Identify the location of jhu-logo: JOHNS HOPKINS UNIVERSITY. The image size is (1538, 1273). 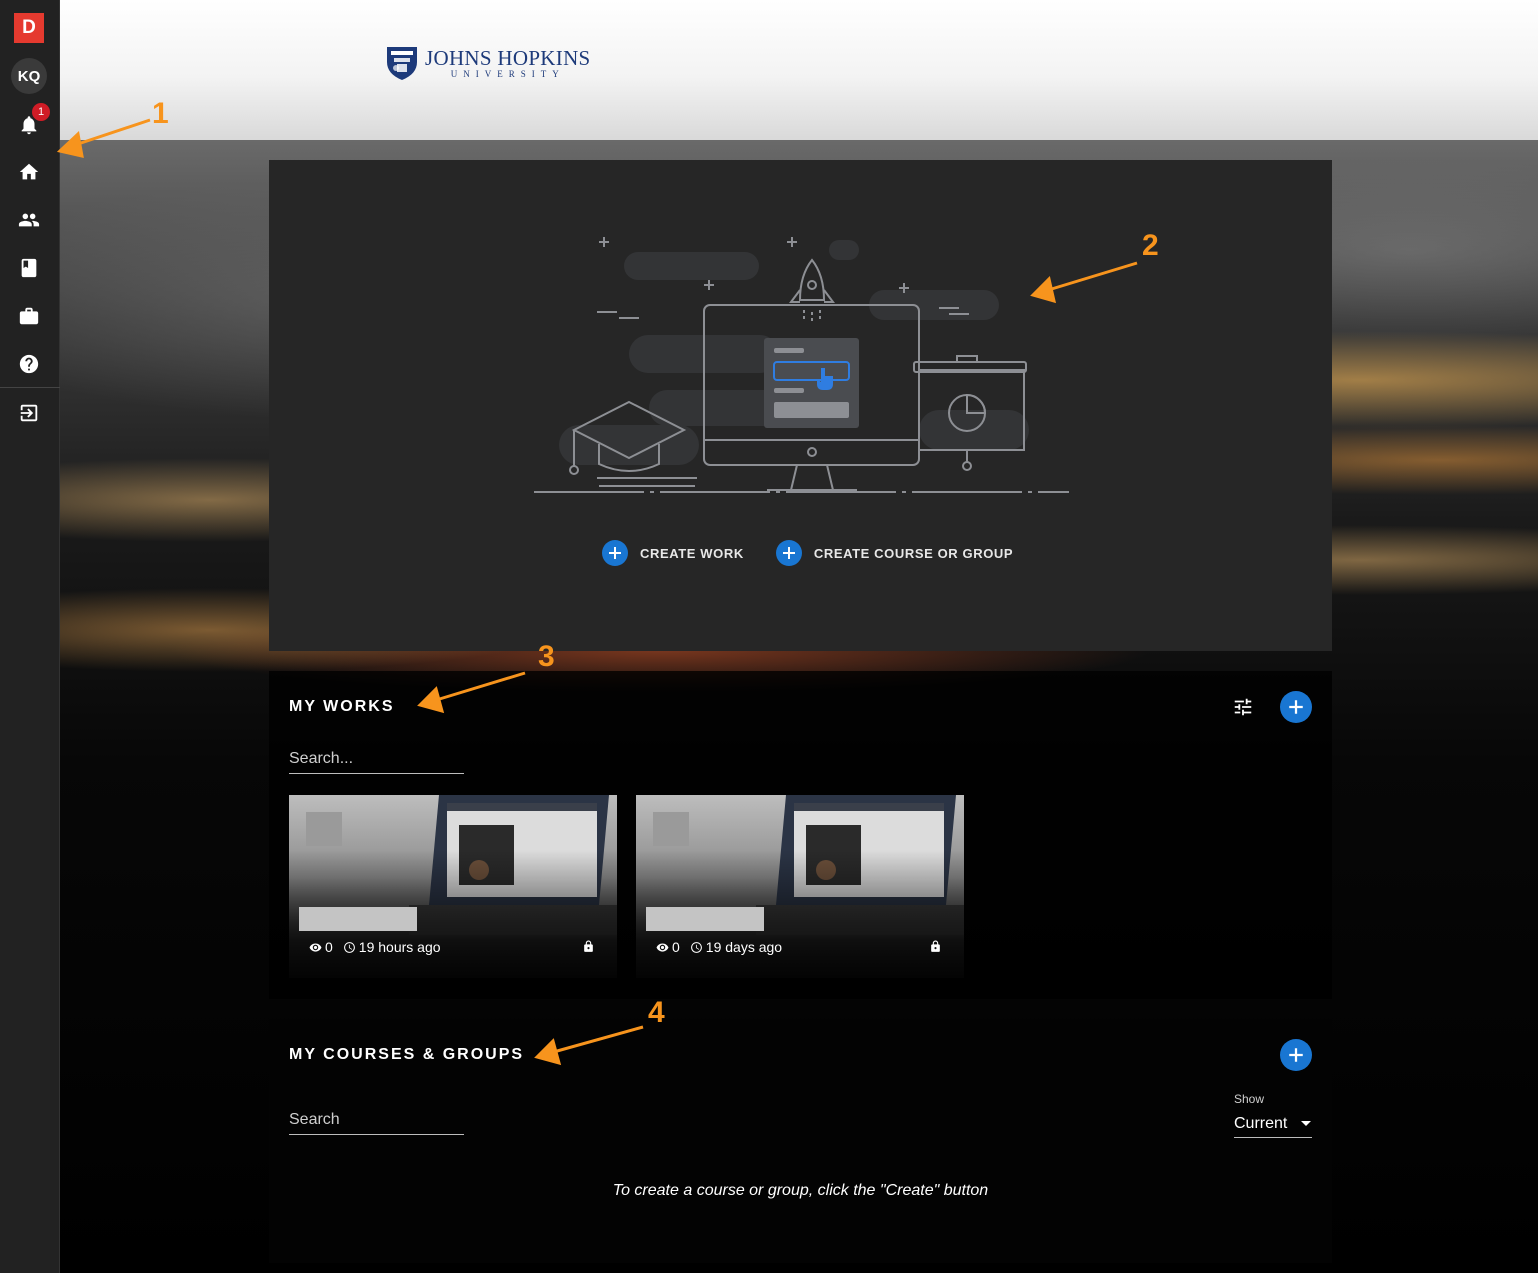
(488, 63).